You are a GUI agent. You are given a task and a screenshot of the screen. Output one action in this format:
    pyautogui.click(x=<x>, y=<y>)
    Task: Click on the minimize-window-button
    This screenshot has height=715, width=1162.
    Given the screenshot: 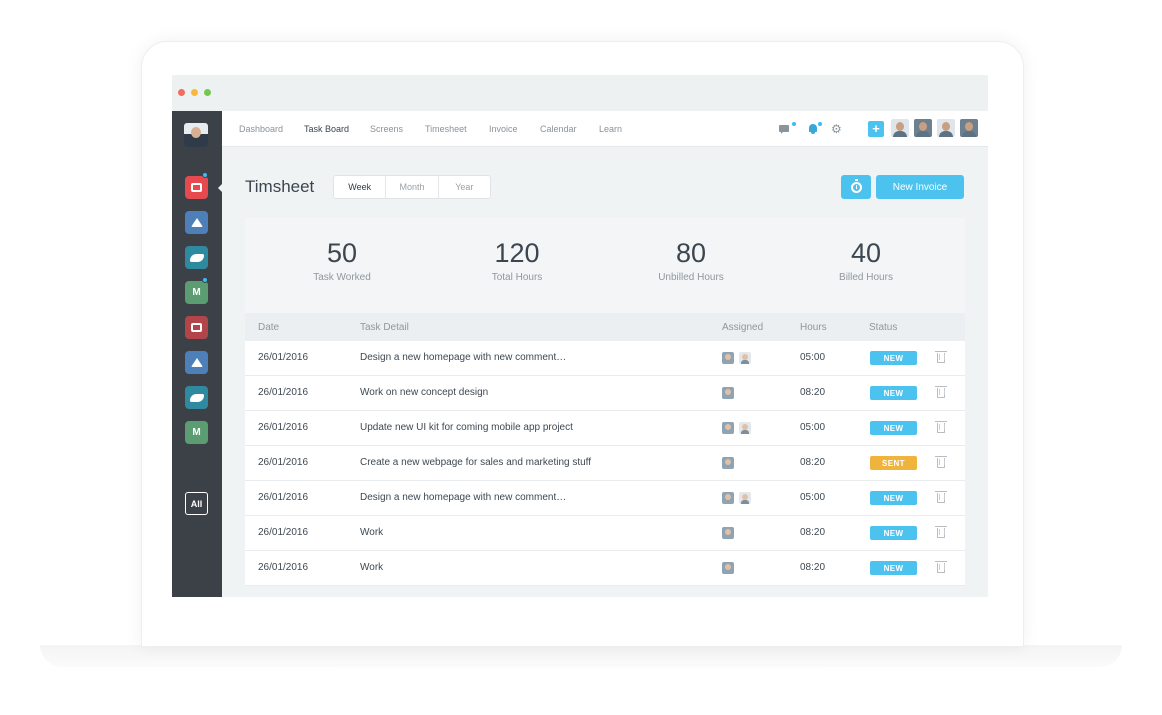 What is the action you would take?
    pyautogui.click(x=194, y=92)
    